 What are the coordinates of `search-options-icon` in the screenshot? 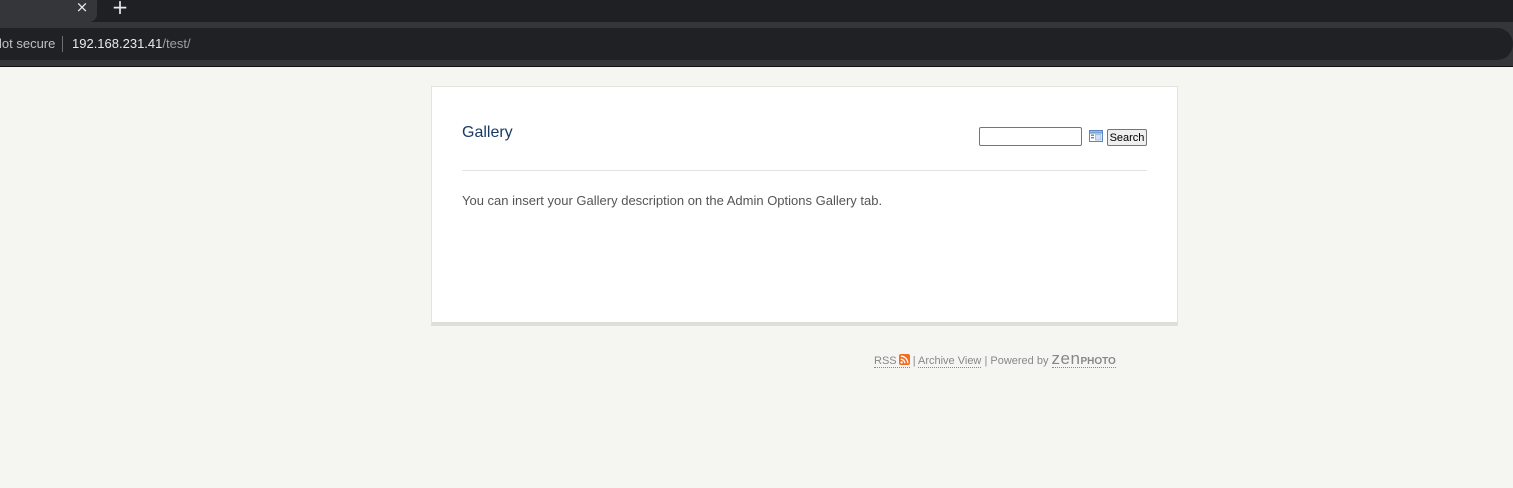 It's located at (1096, 136).